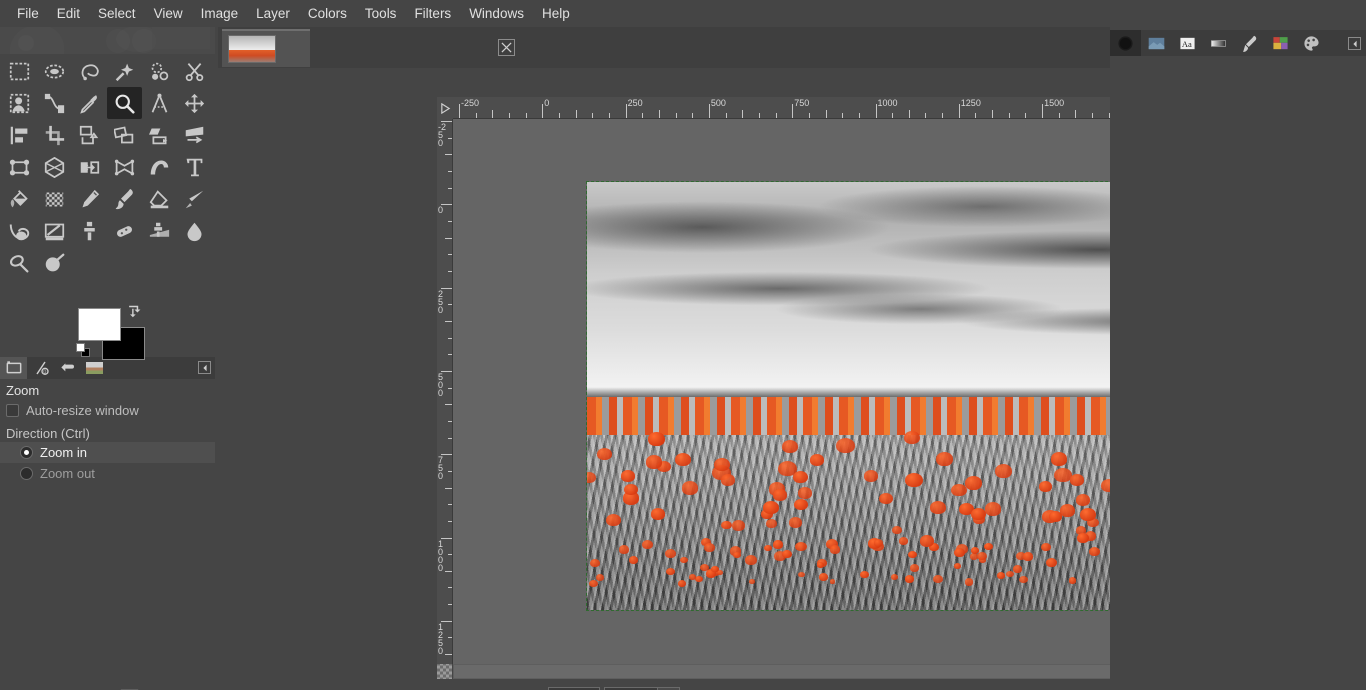 Image resolution: width=1366 pixels, height=690 pixels. Describe the element at coordinates (89, 135) in the screenshot. I see `rotate-icon` at that location.